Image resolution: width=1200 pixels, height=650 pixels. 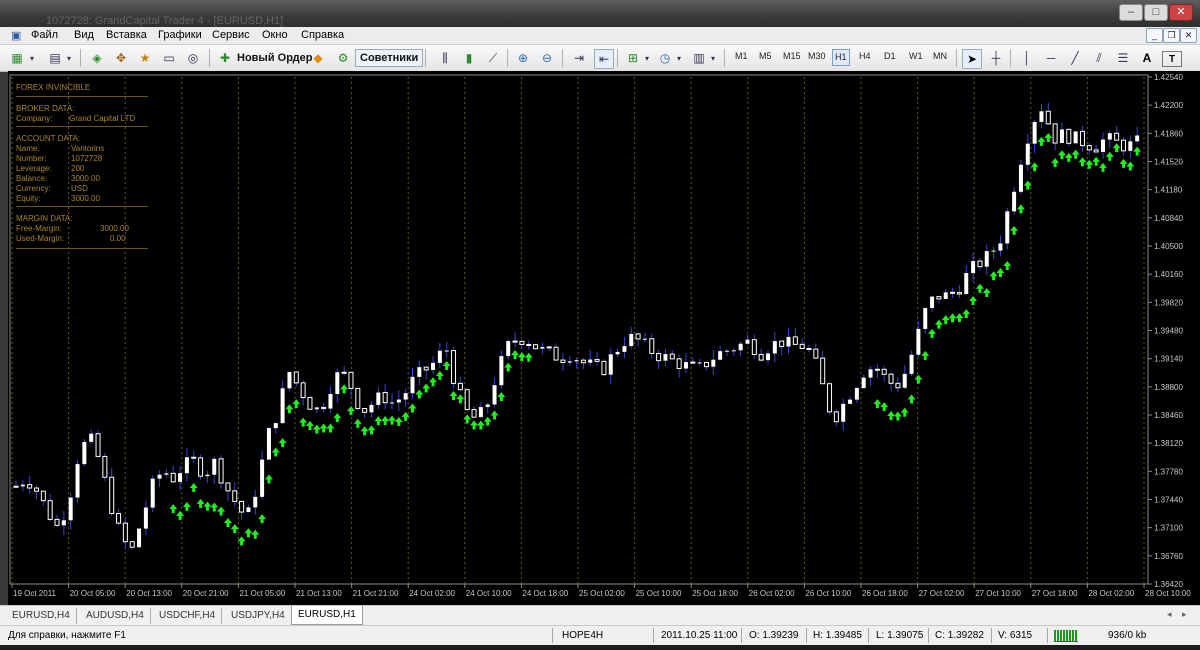 I want to click on timeframe-m30-button: M30, so click(x=817, y=56).